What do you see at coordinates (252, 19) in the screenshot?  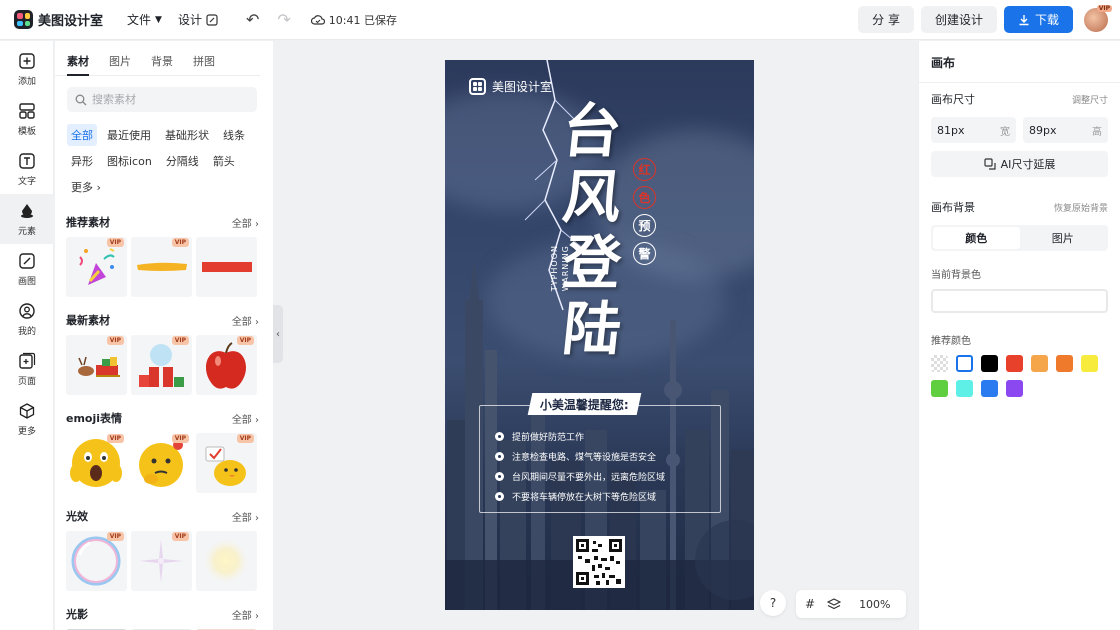 I see `undo-icon: ↶` at bounding box center [252, 19].